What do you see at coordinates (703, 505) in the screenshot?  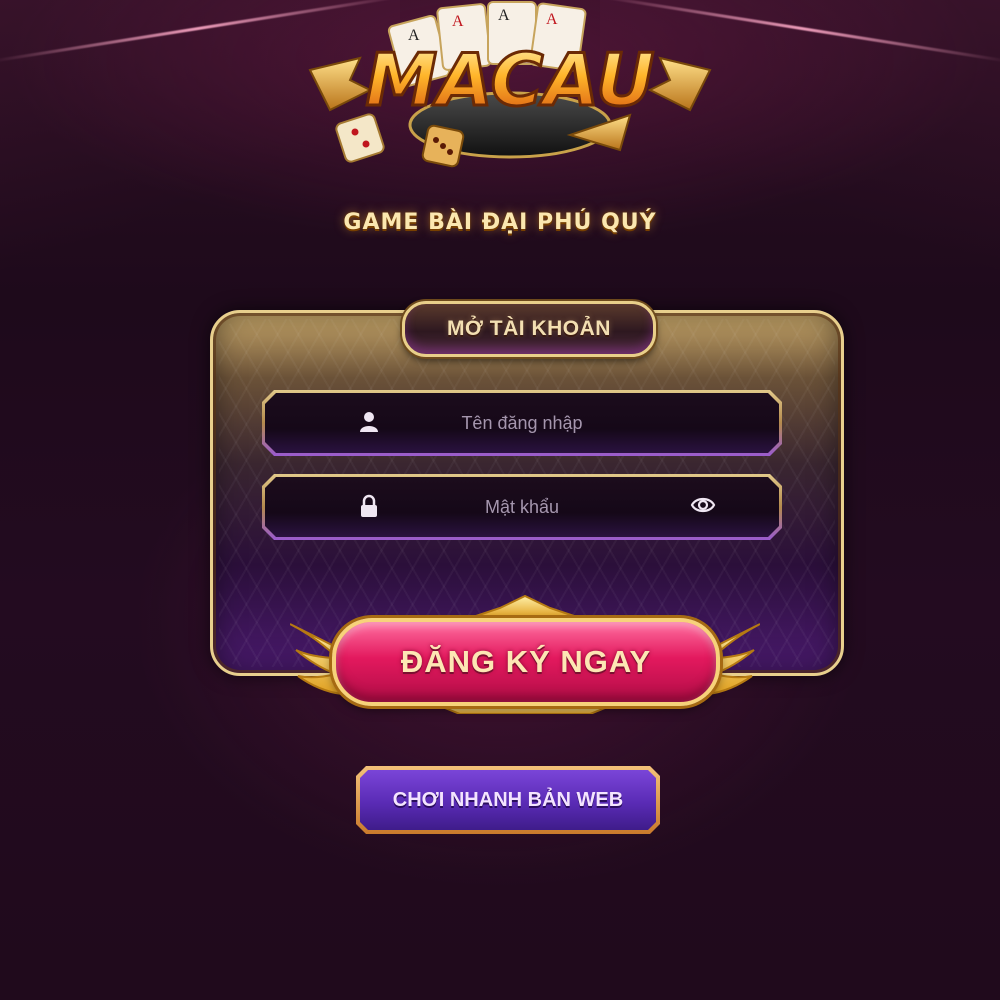 I see `eye-icon` at bounding box center [703, 505].